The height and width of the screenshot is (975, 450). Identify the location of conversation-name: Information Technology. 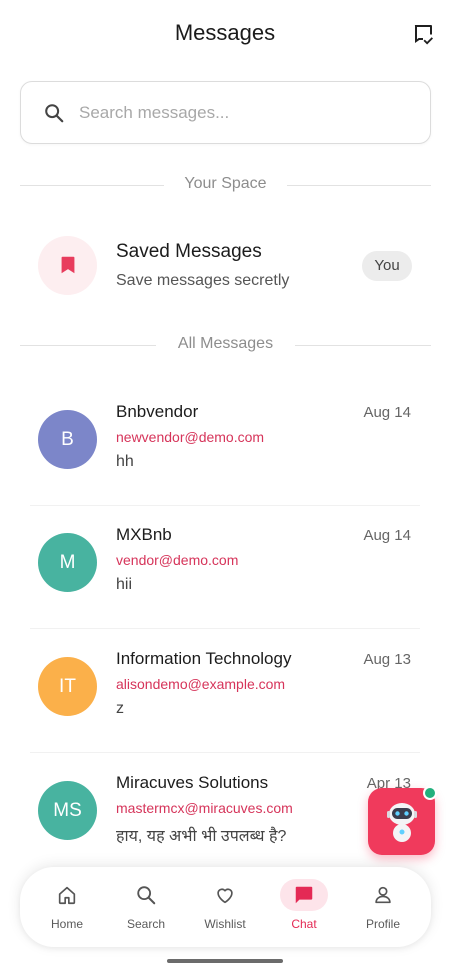
(204, 658).